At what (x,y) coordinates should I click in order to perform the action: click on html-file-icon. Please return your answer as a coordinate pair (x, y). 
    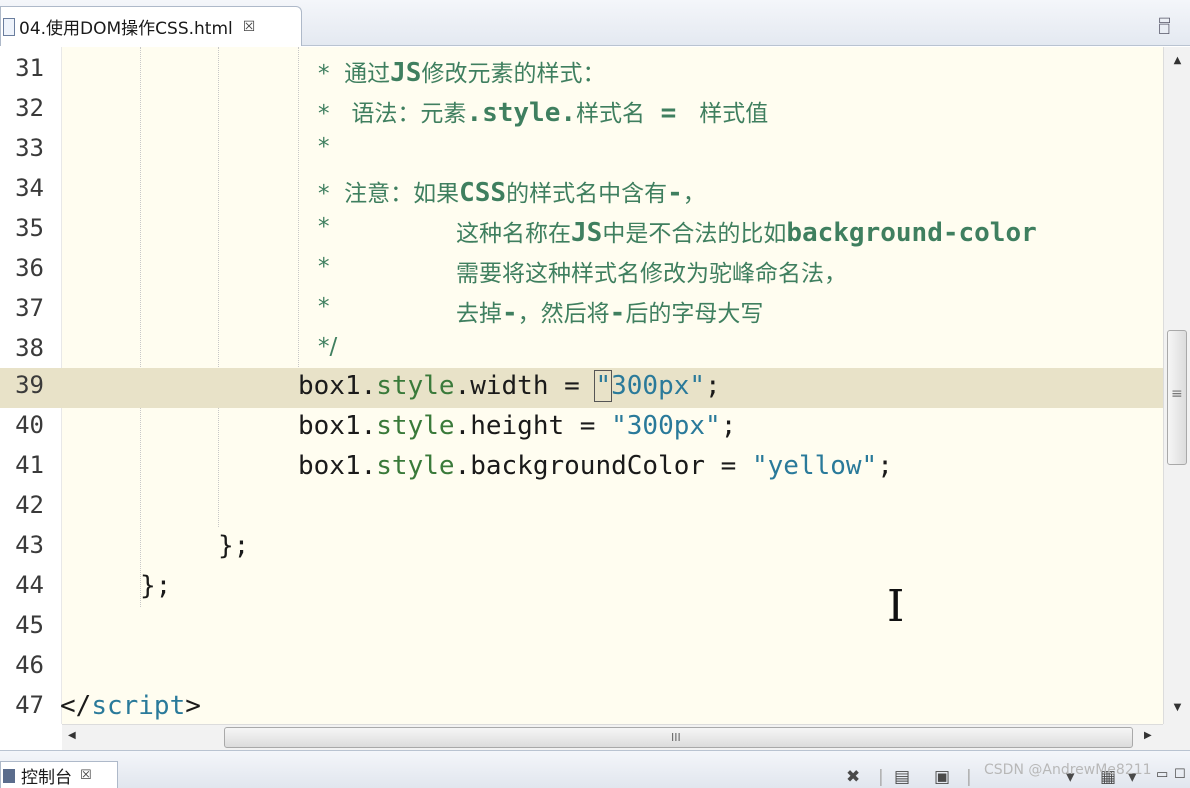
    Looking at the image, I should click on (9, 26).